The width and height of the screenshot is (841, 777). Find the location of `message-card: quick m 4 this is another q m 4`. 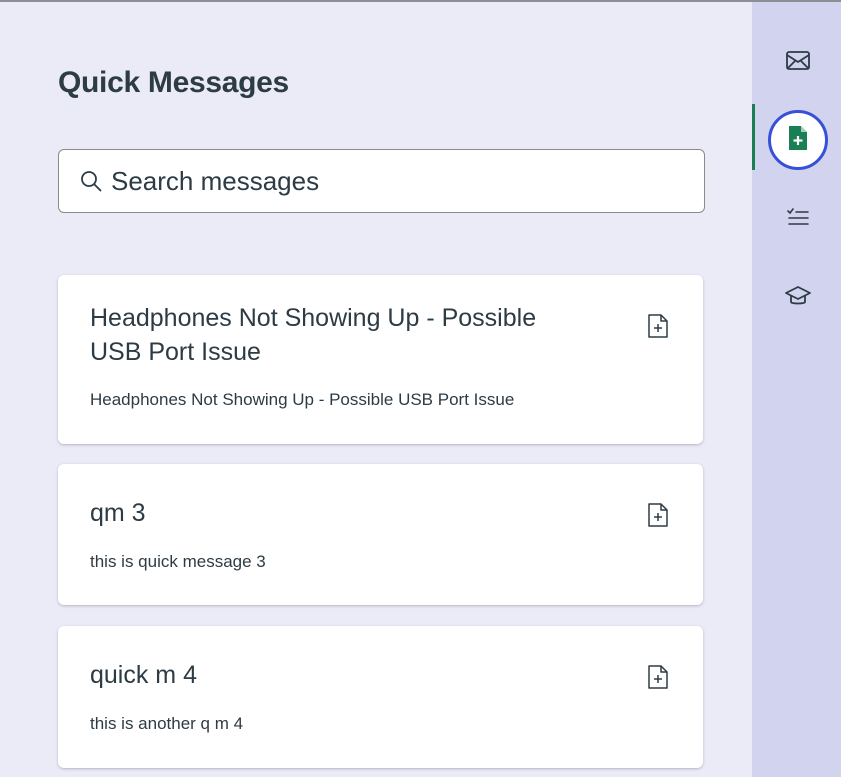

message-card: quick m 4 this is another q m 4 is located at coordinates (380, 697).